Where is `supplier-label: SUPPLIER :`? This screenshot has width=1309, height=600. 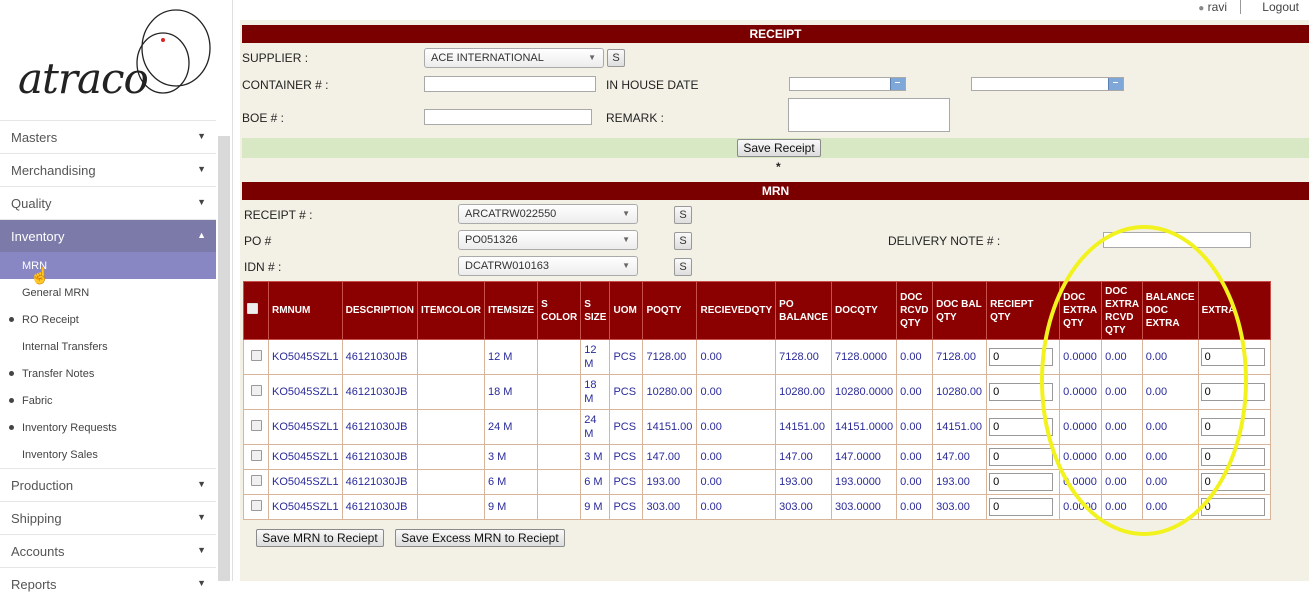 supplier-label: SUPPLIER : is located at coordinates (275, 58).